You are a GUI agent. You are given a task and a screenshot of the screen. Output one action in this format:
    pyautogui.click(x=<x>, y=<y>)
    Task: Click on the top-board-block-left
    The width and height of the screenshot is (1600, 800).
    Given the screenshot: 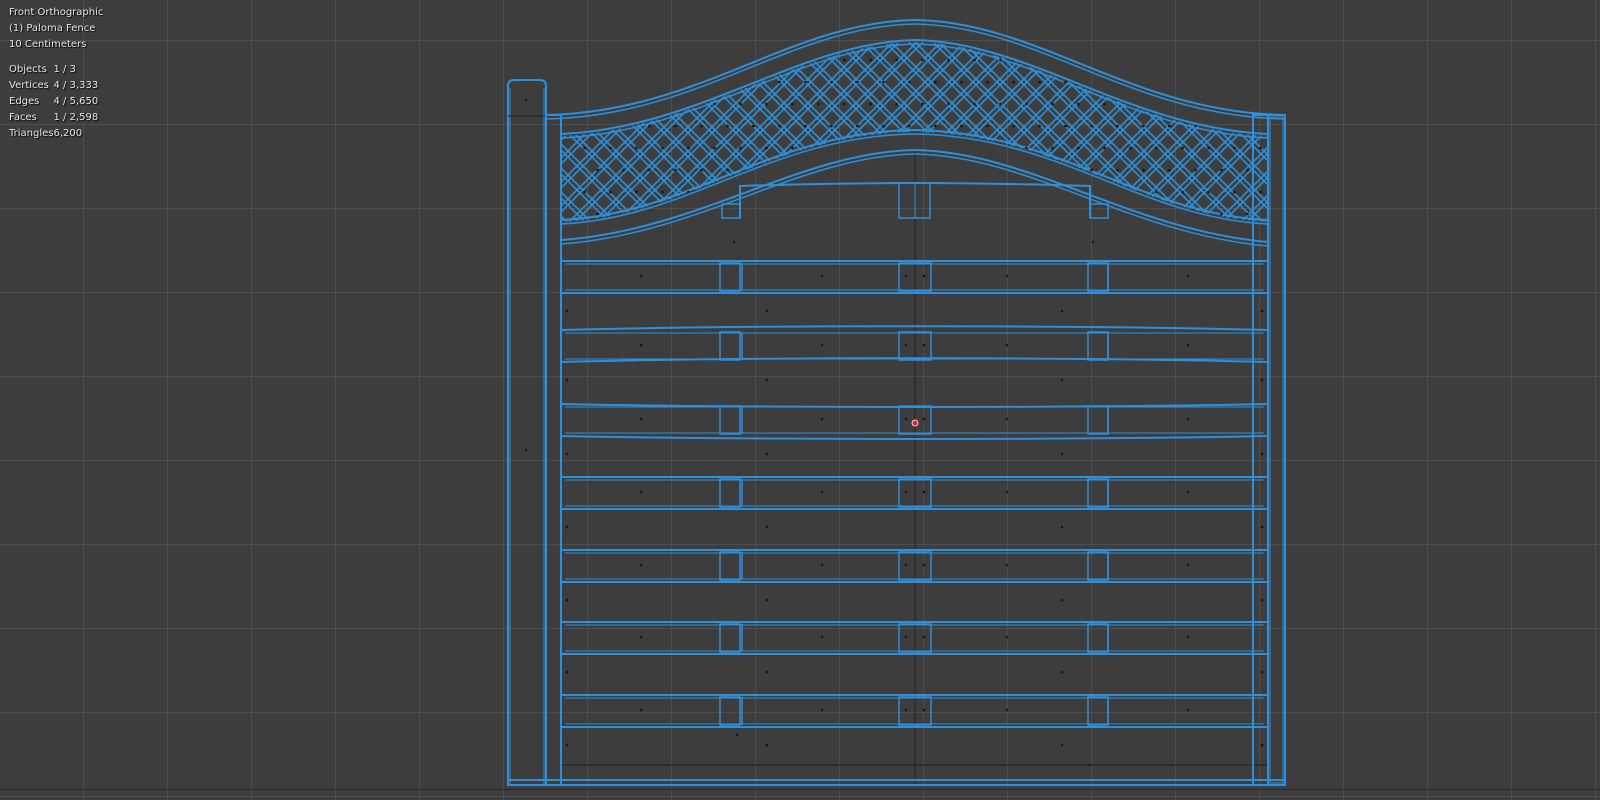 What is the action you would take?
    pyautogui.click(x=731, y=211)
    